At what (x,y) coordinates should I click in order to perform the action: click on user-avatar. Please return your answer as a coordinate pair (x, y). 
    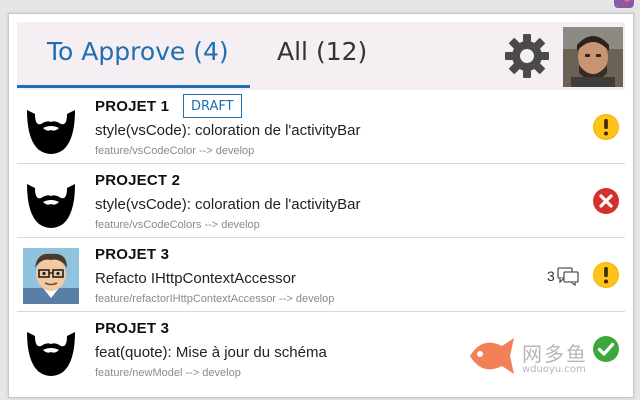
    Looking at the image, I should click on (593, 57).